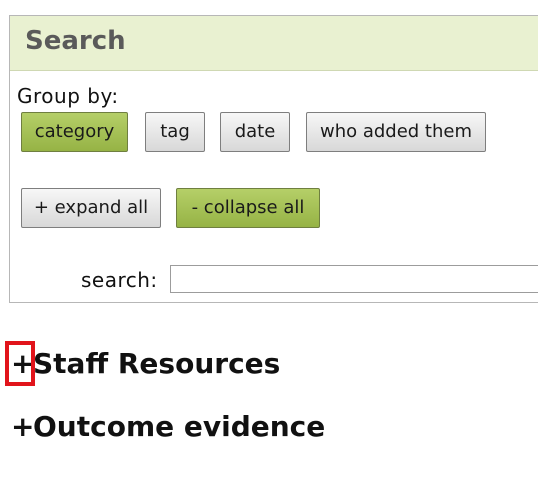 The image size is (538, 478). I want to click on section-staff-resources: +Staff Resources, so click(142, 363).